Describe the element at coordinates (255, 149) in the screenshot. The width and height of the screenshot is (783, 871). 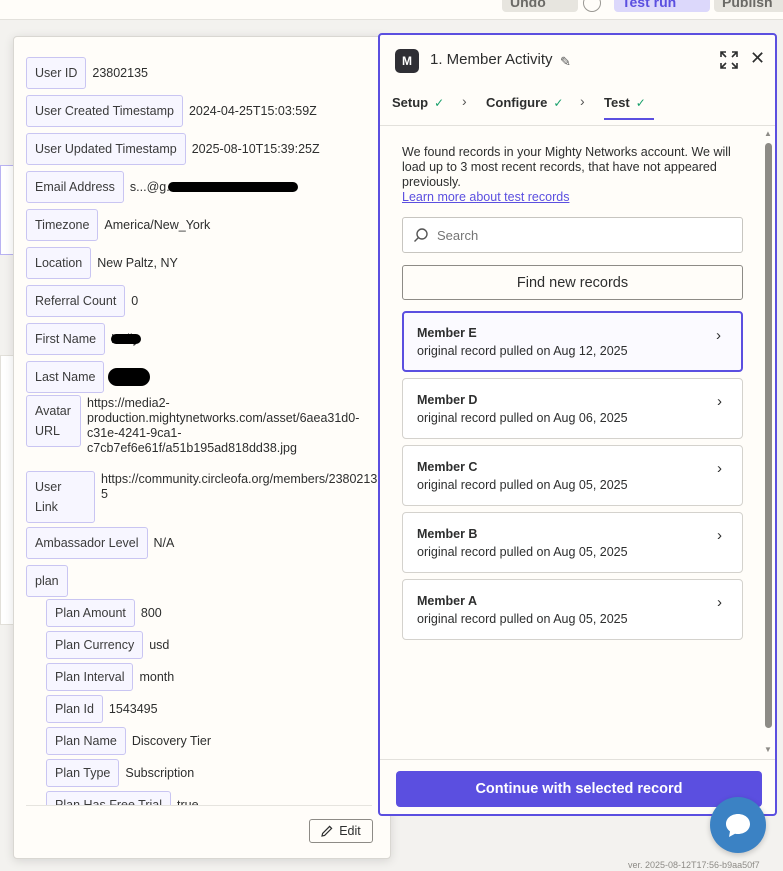
I see `field-value: 2025-08-10T15:39:25Z` at that location.